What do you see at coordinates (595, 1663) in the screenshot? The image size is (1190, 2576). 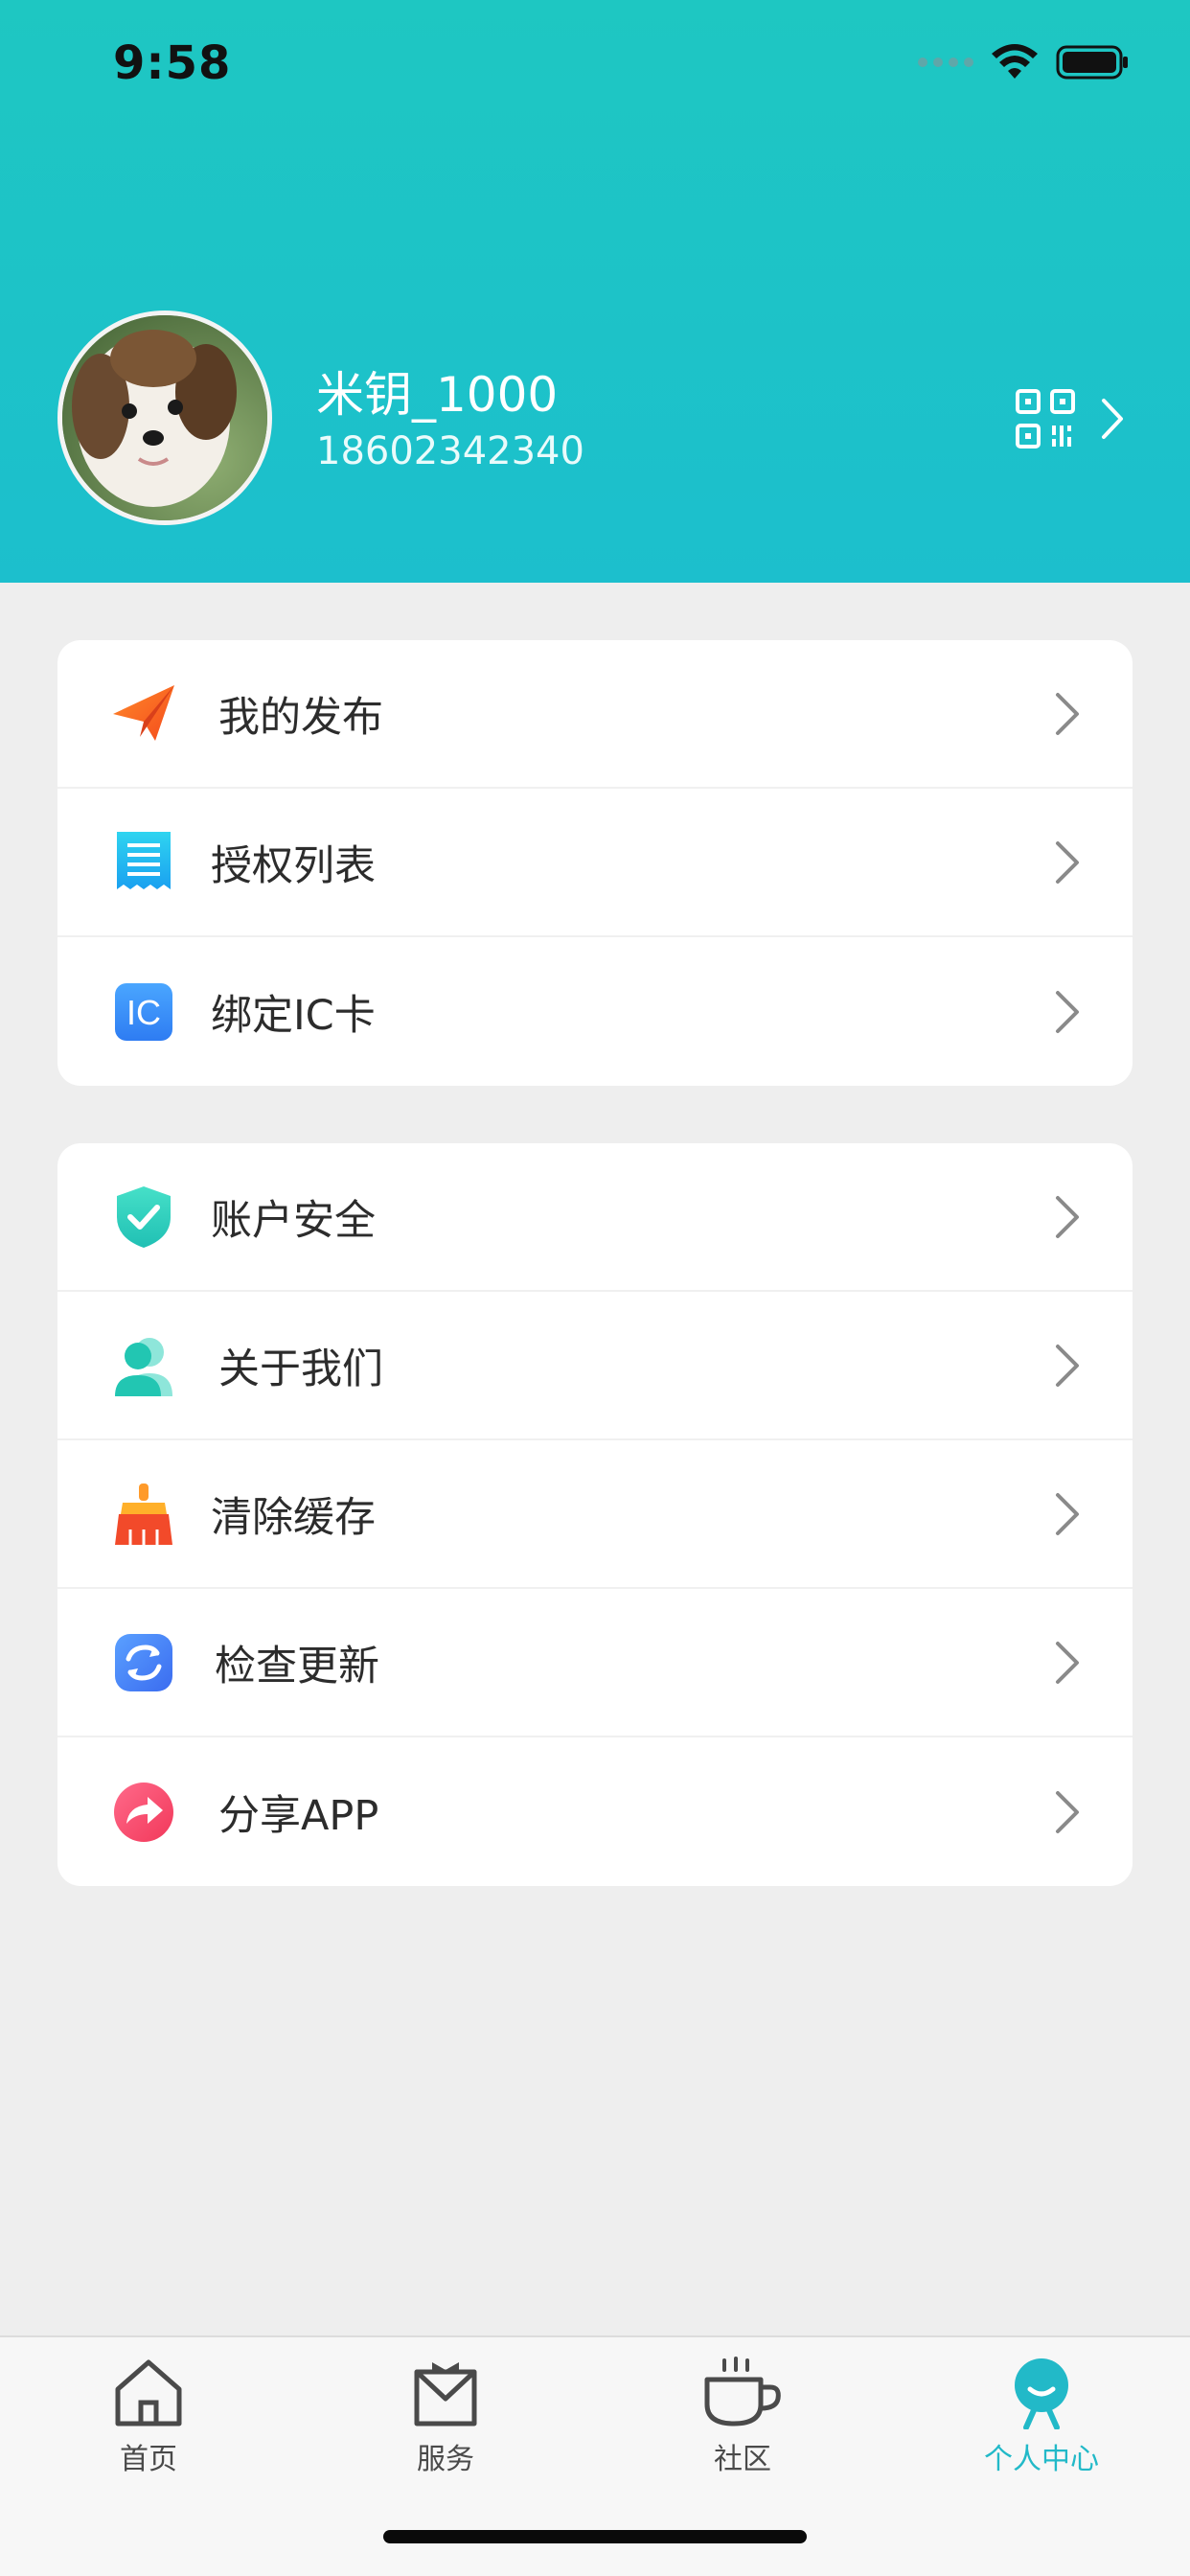 I see `menu-item-check-update: 检查更新` at bounding box center [595, 1663].